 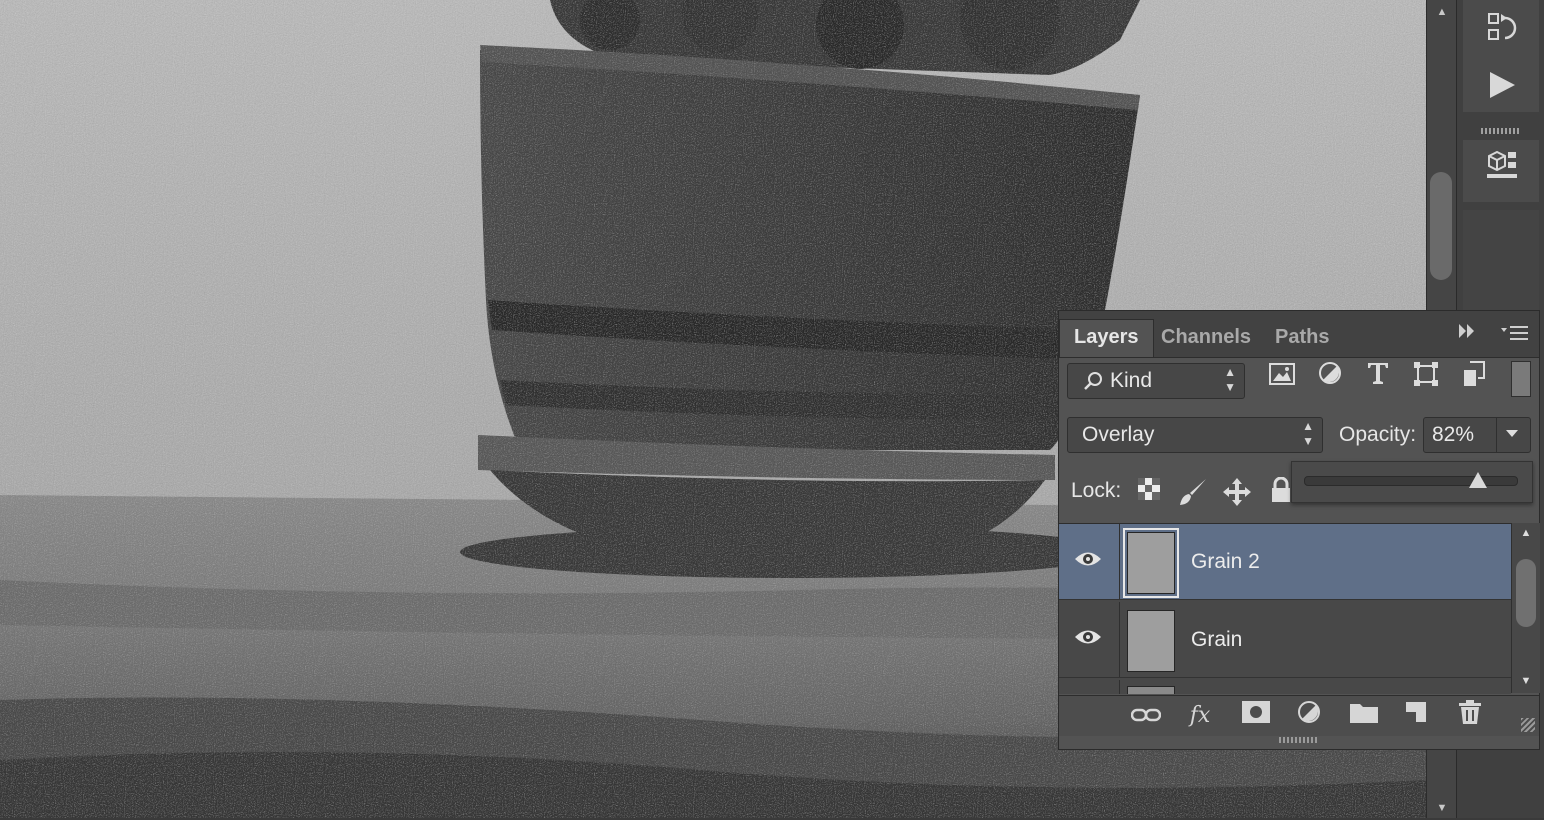 What do you see at coordinates (1378, 434) in the screenshot?
I see `opacity-label: Opacity:` at bounding box center [1378, 434].